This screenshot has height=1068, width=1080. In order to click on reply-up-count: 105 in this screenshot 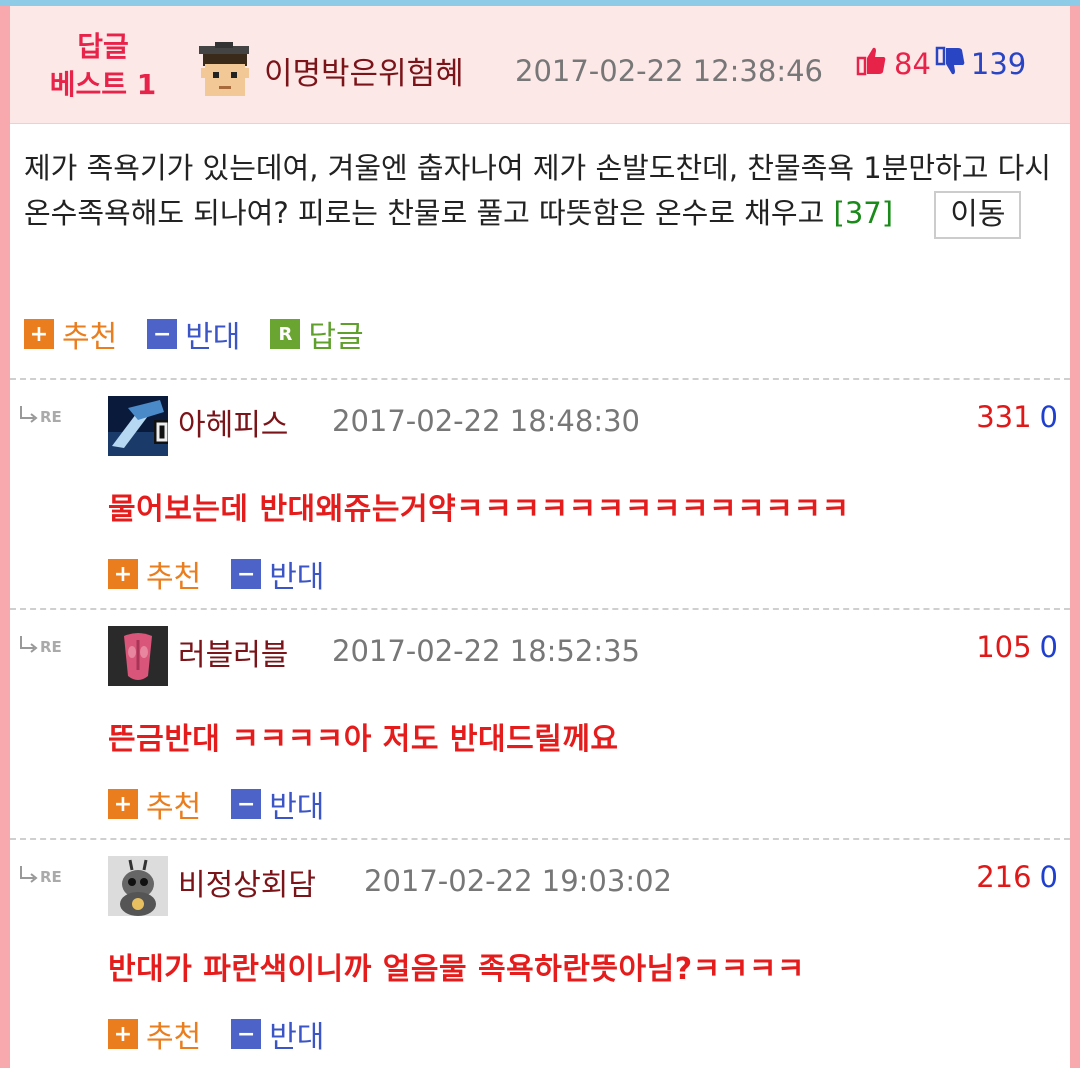, I will do `click(1004, 647)`.